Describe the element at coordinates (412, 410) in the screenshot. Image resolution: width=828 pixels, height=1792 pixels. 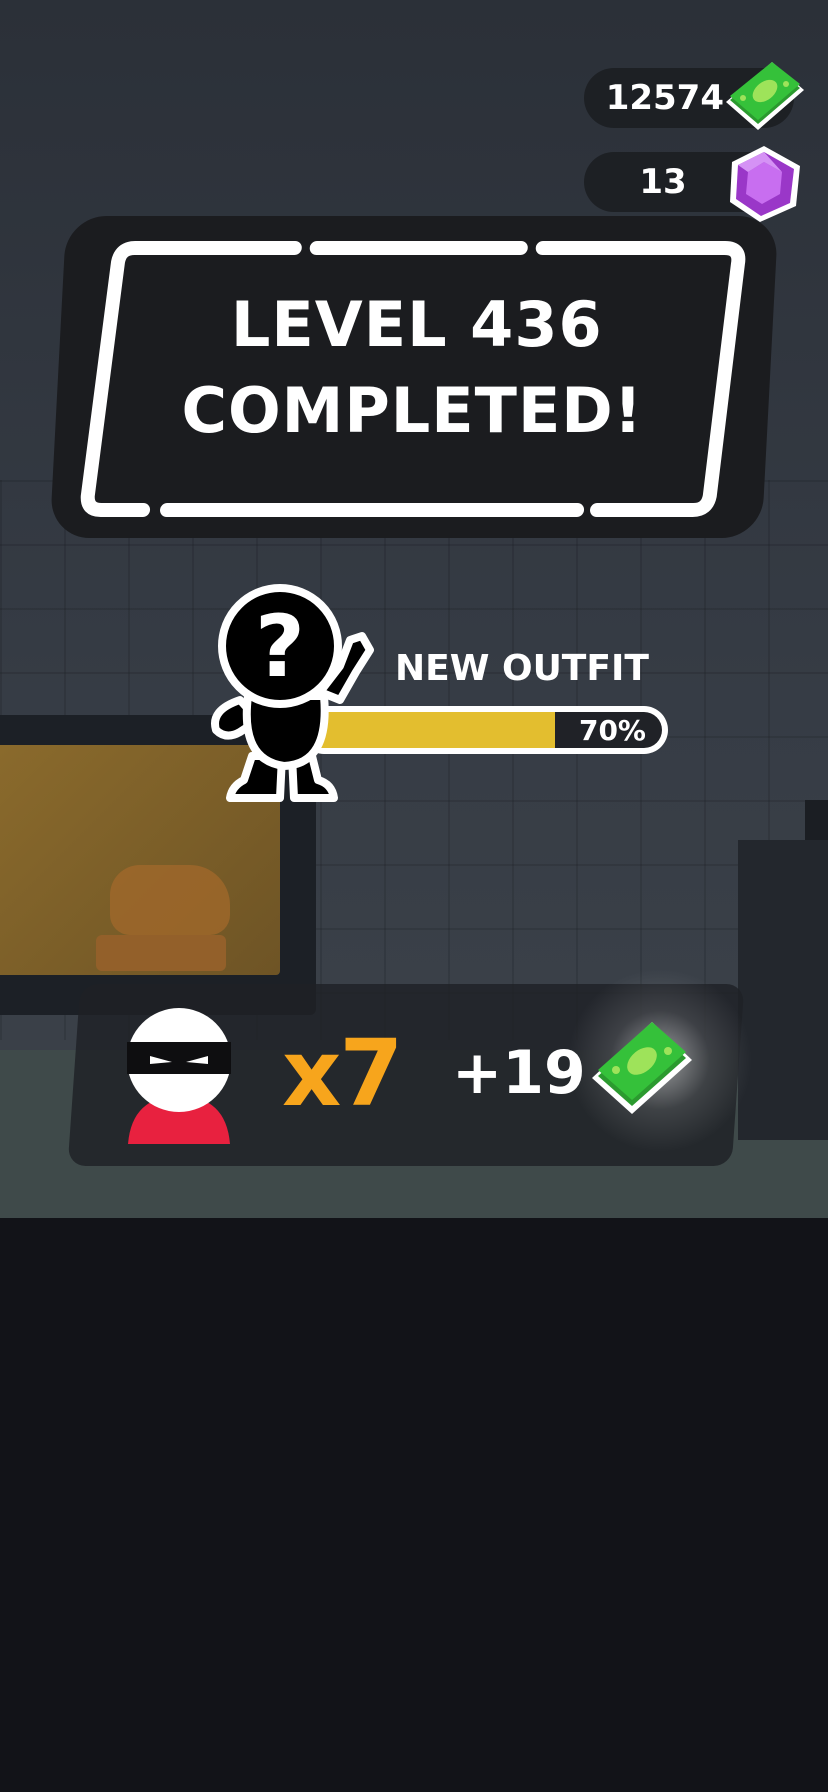
I see `completed-title: COMPLETED!` at that location.